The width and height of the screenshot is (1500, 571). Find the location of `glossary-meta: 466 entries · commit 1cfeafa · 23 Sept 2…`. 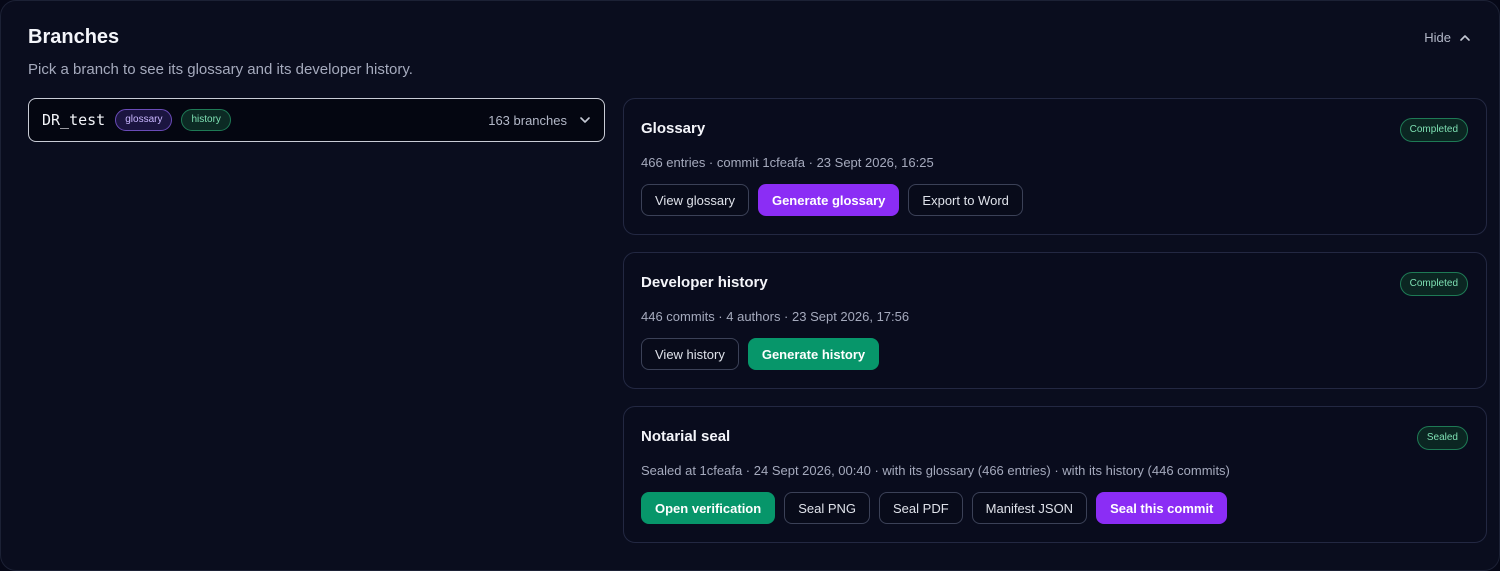

glossary-meta: 466 entries · commit 1cfeafa · 23 Sept 2… is located at coordinates (787, 162).